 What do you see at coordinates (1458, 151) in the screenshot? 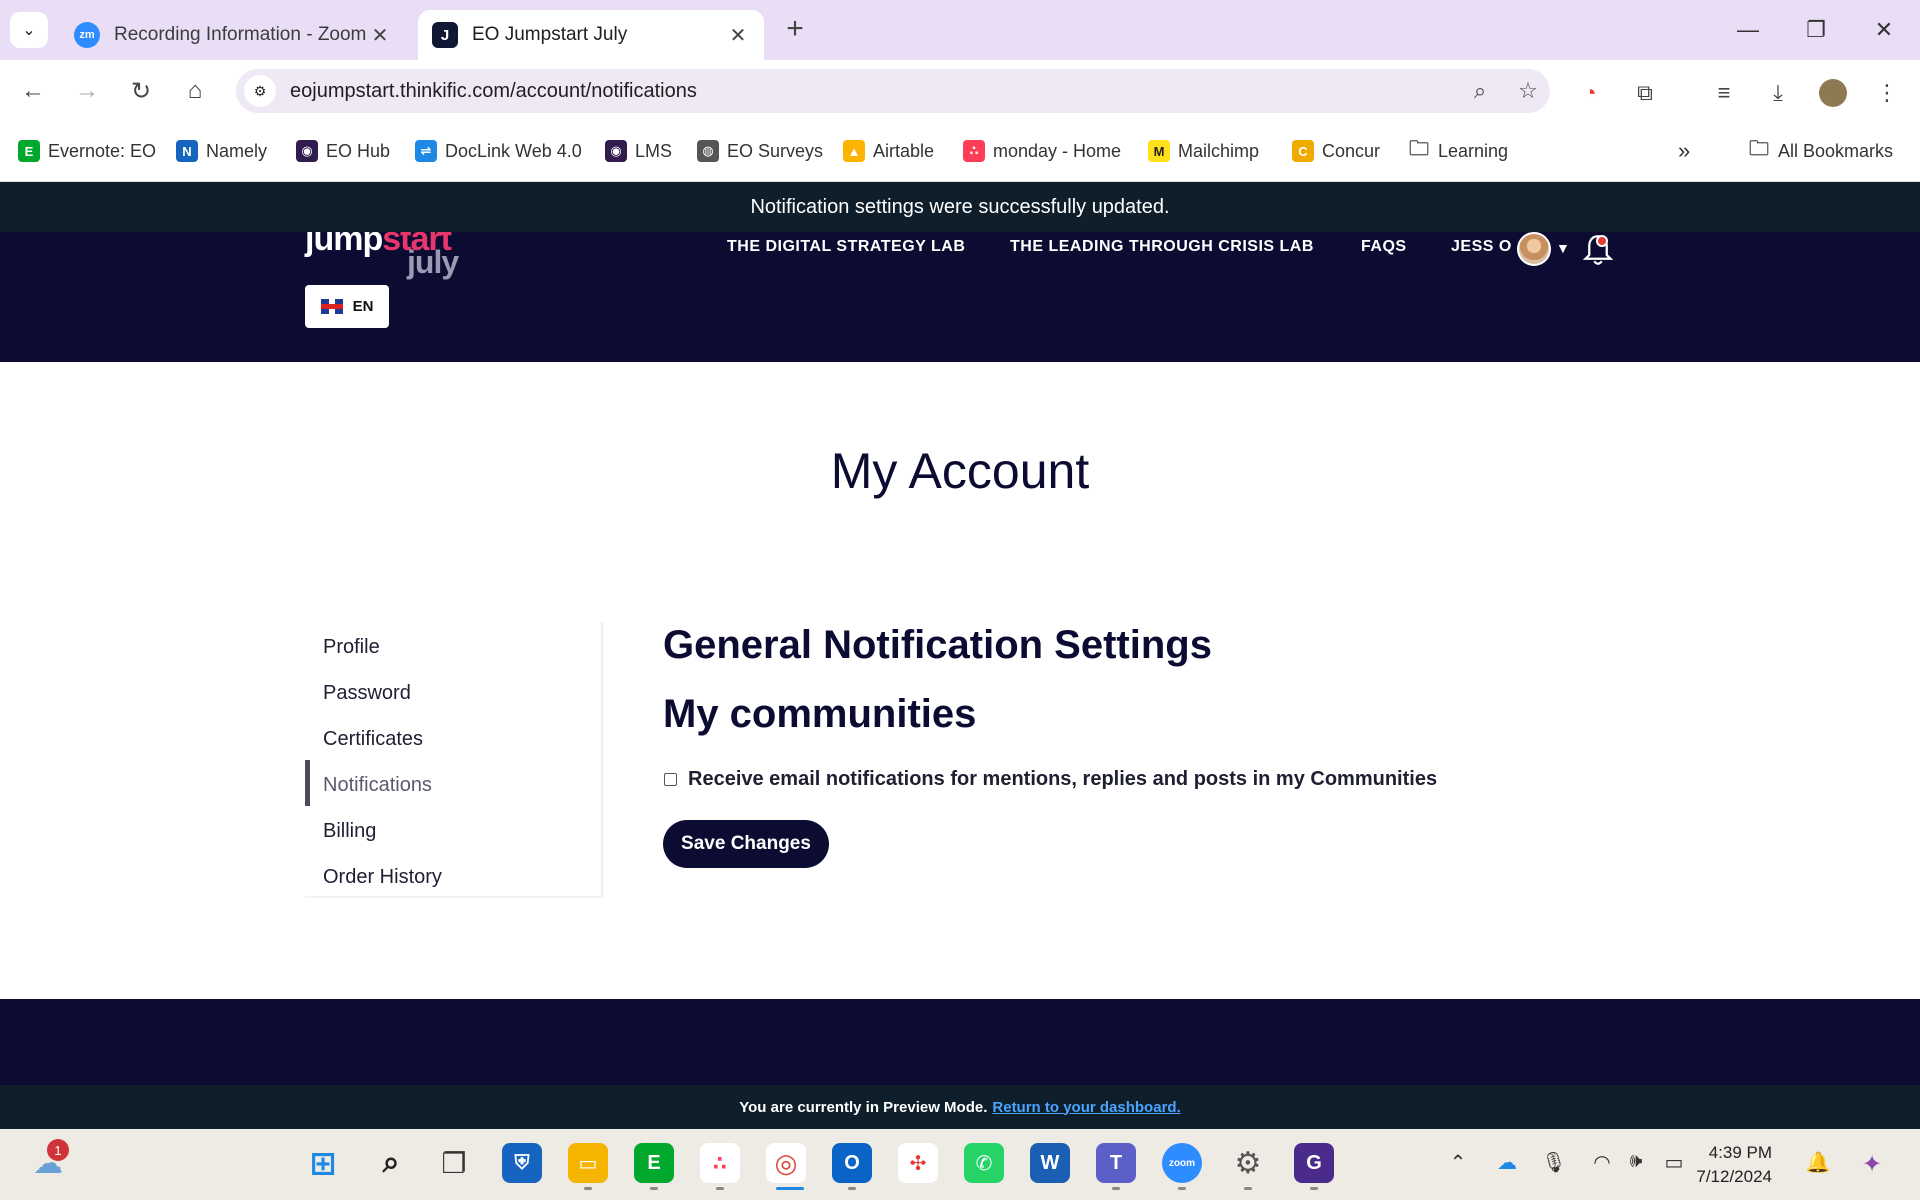
I see `bookmark-learning: 🗀 Learning` at bounding box center [1458, 151].